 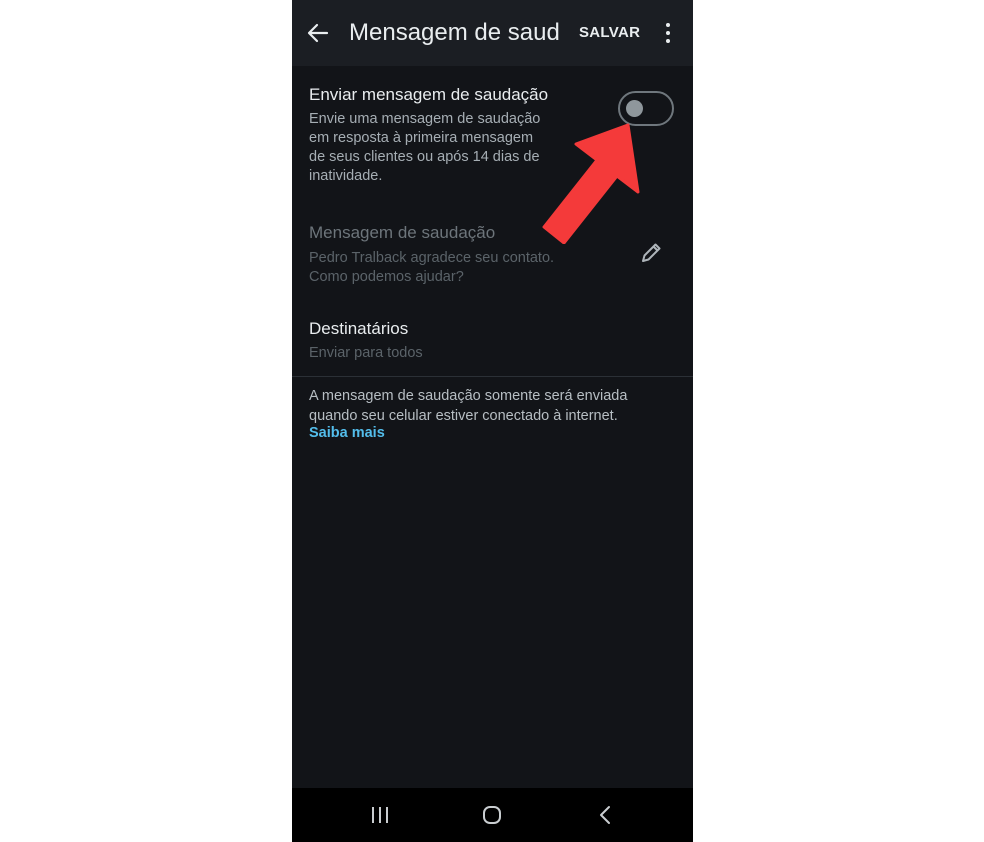 I want to click on greeting-message-title: Mensagem de saudação, so click(x=402, y=232).